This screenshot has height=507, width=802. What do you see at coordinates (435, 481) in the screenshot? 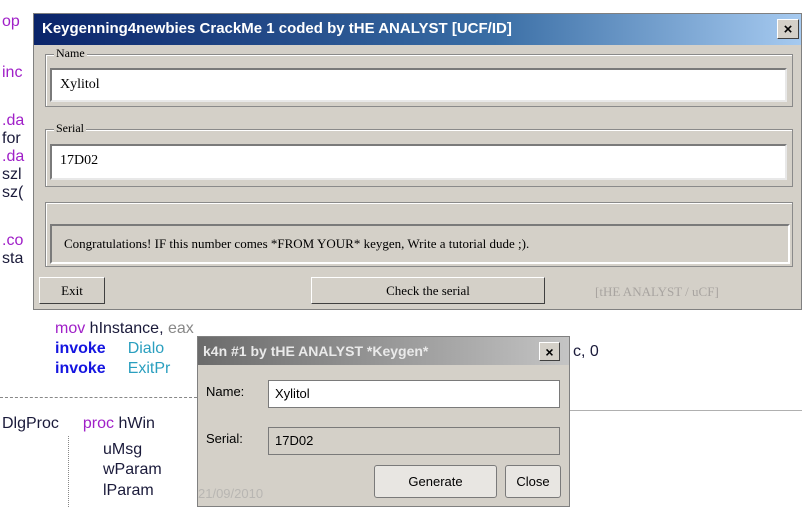
I see `generate-button: Generate` at bounding box center [435, 481].